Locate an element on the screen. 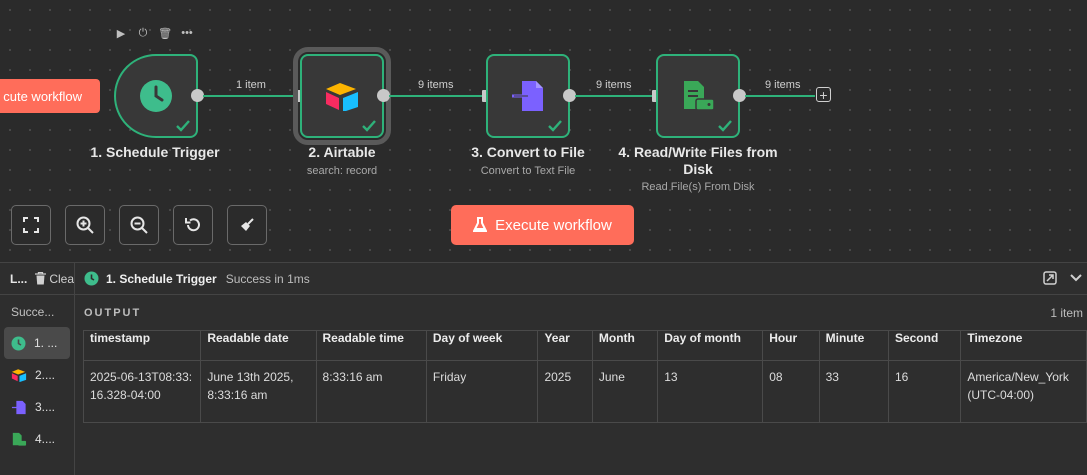 The height and width of the screenshot is (475, 1087). broom-icon is located at coordinates (247, 224).